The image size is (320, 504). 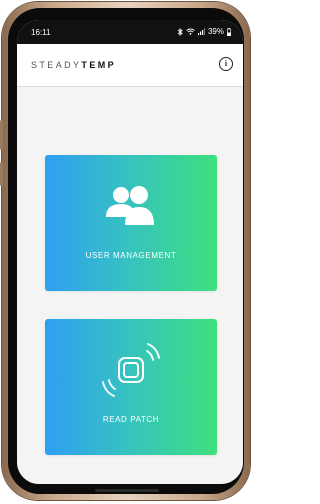 What do you see at coordinates (229, 31) in the screenshot?
I see `battery-icon` at bounding box center [229, 31].